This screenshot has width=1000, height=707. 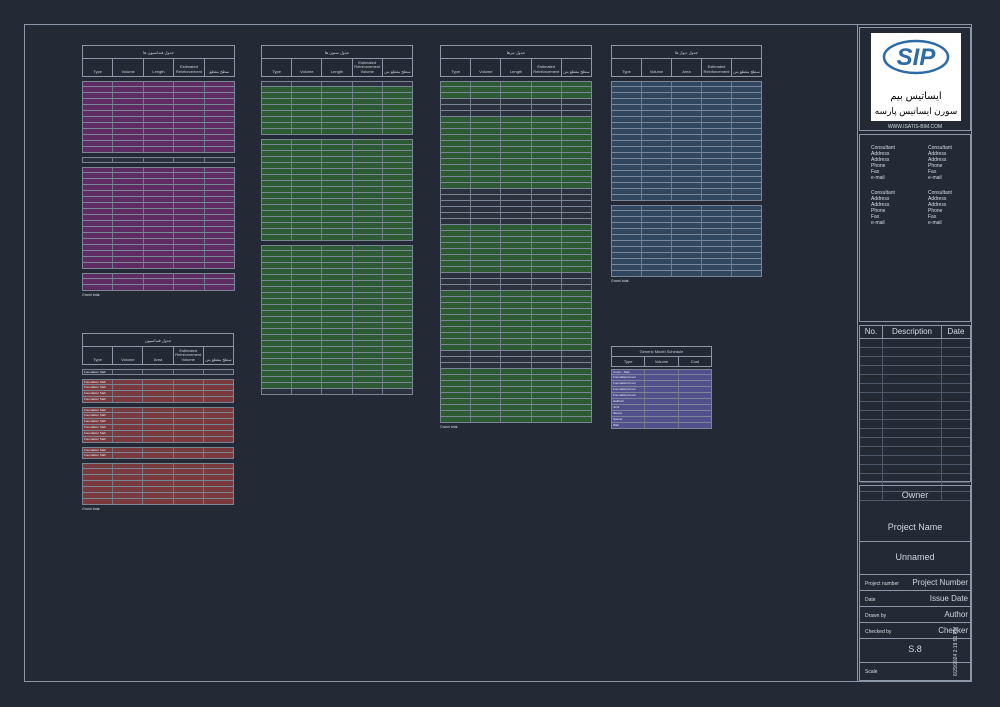 I want to click on rev-col-date: Date, so click(x=956, y=331).